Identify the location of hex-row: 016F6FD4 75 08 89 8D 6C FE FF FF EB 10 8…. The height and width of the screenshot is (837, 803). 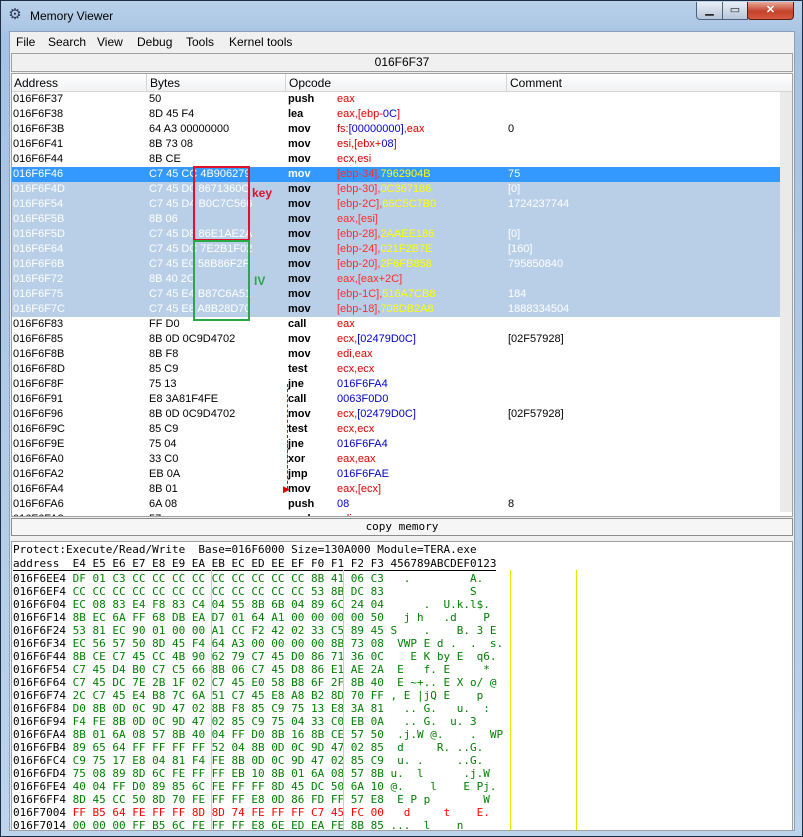
(254, 773).